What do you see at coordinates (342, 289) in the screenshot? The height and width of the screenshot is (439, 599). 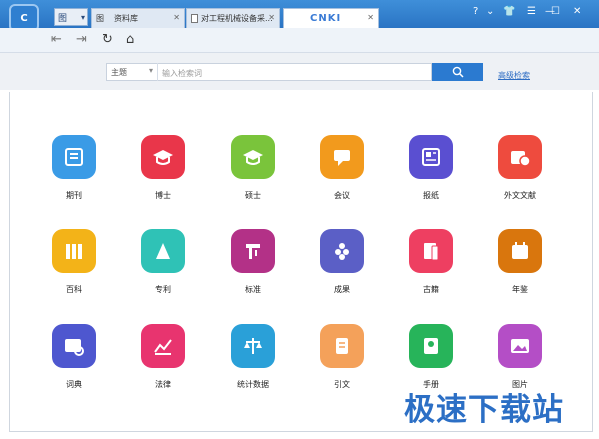 I see `database-label: 成果` at bounding box center [342, 289].